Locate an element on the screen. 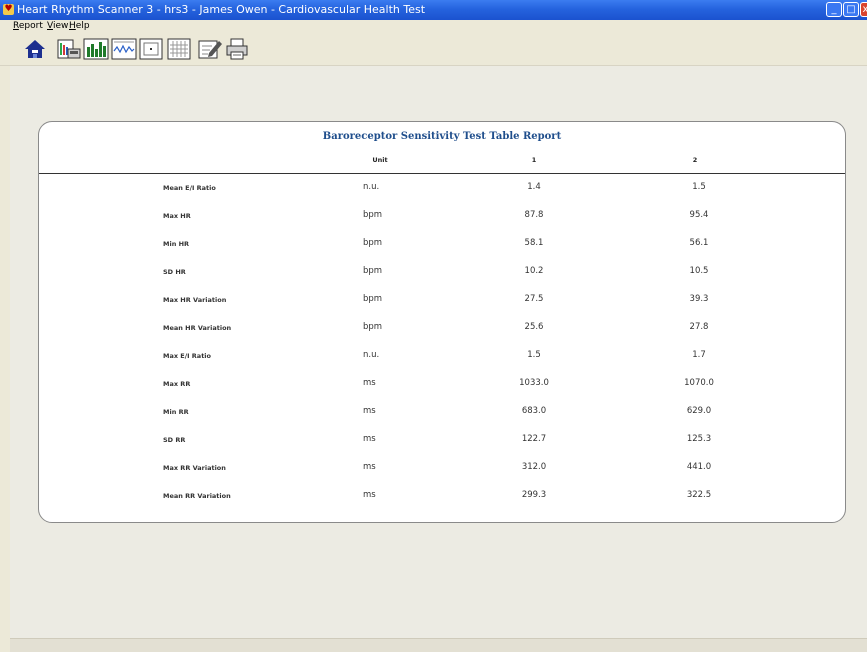 The height and width of the screenshot is (652, 867). print-icon is located at coordinates (237, 49).